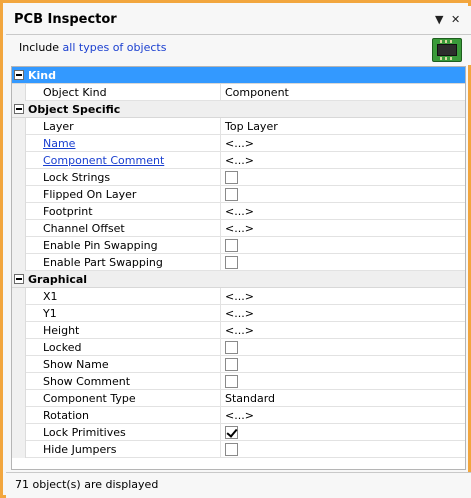 Image resolution: width=471 pixels, height=498 pixels. Describe the element at coordinates (238, 75) in the screenshot. I see `category-kind: Kind` at that location.